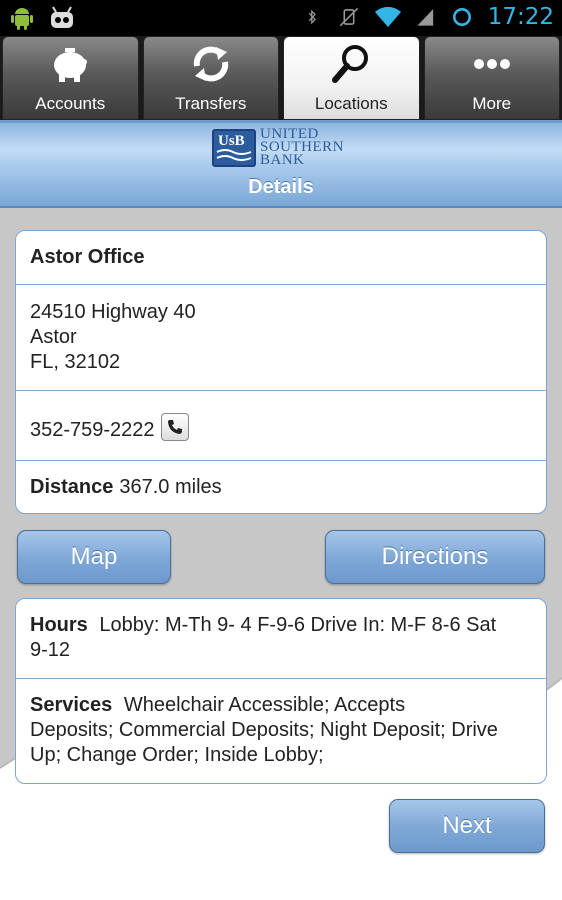 The width and height of the screenshot is (562, 900). What do you see at coordinates (71, 65) in the screenshot?
I see `piggy-bank-icon` at bounding box center [71, 65].